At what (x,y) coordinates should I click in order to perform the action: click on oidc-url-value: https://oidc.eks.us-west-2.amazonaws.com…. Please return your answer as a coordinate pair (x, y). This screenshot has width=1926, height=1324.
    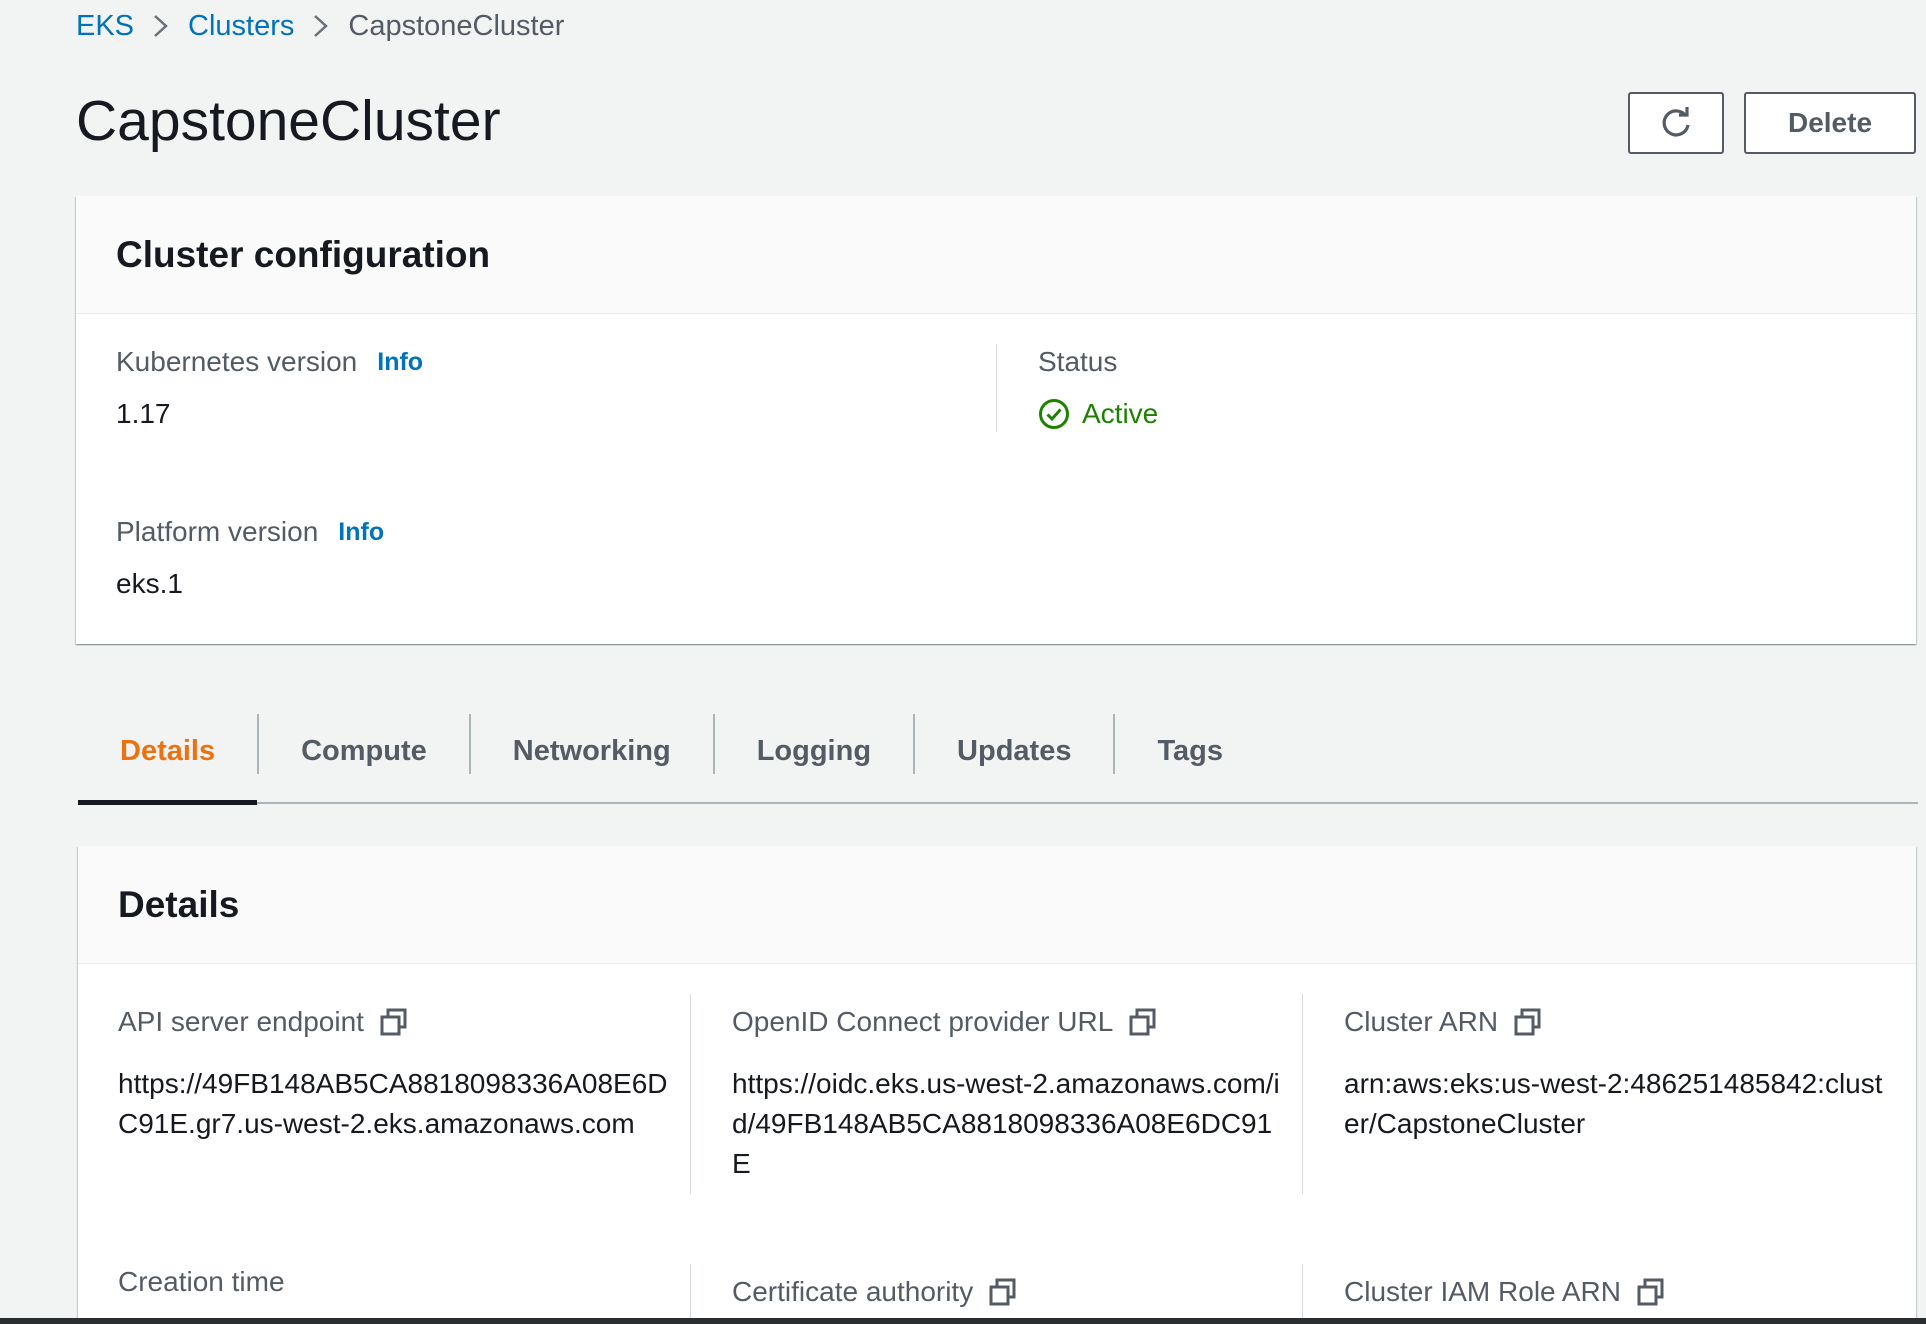
    Looking at the image, I should click on (1006, 1123).